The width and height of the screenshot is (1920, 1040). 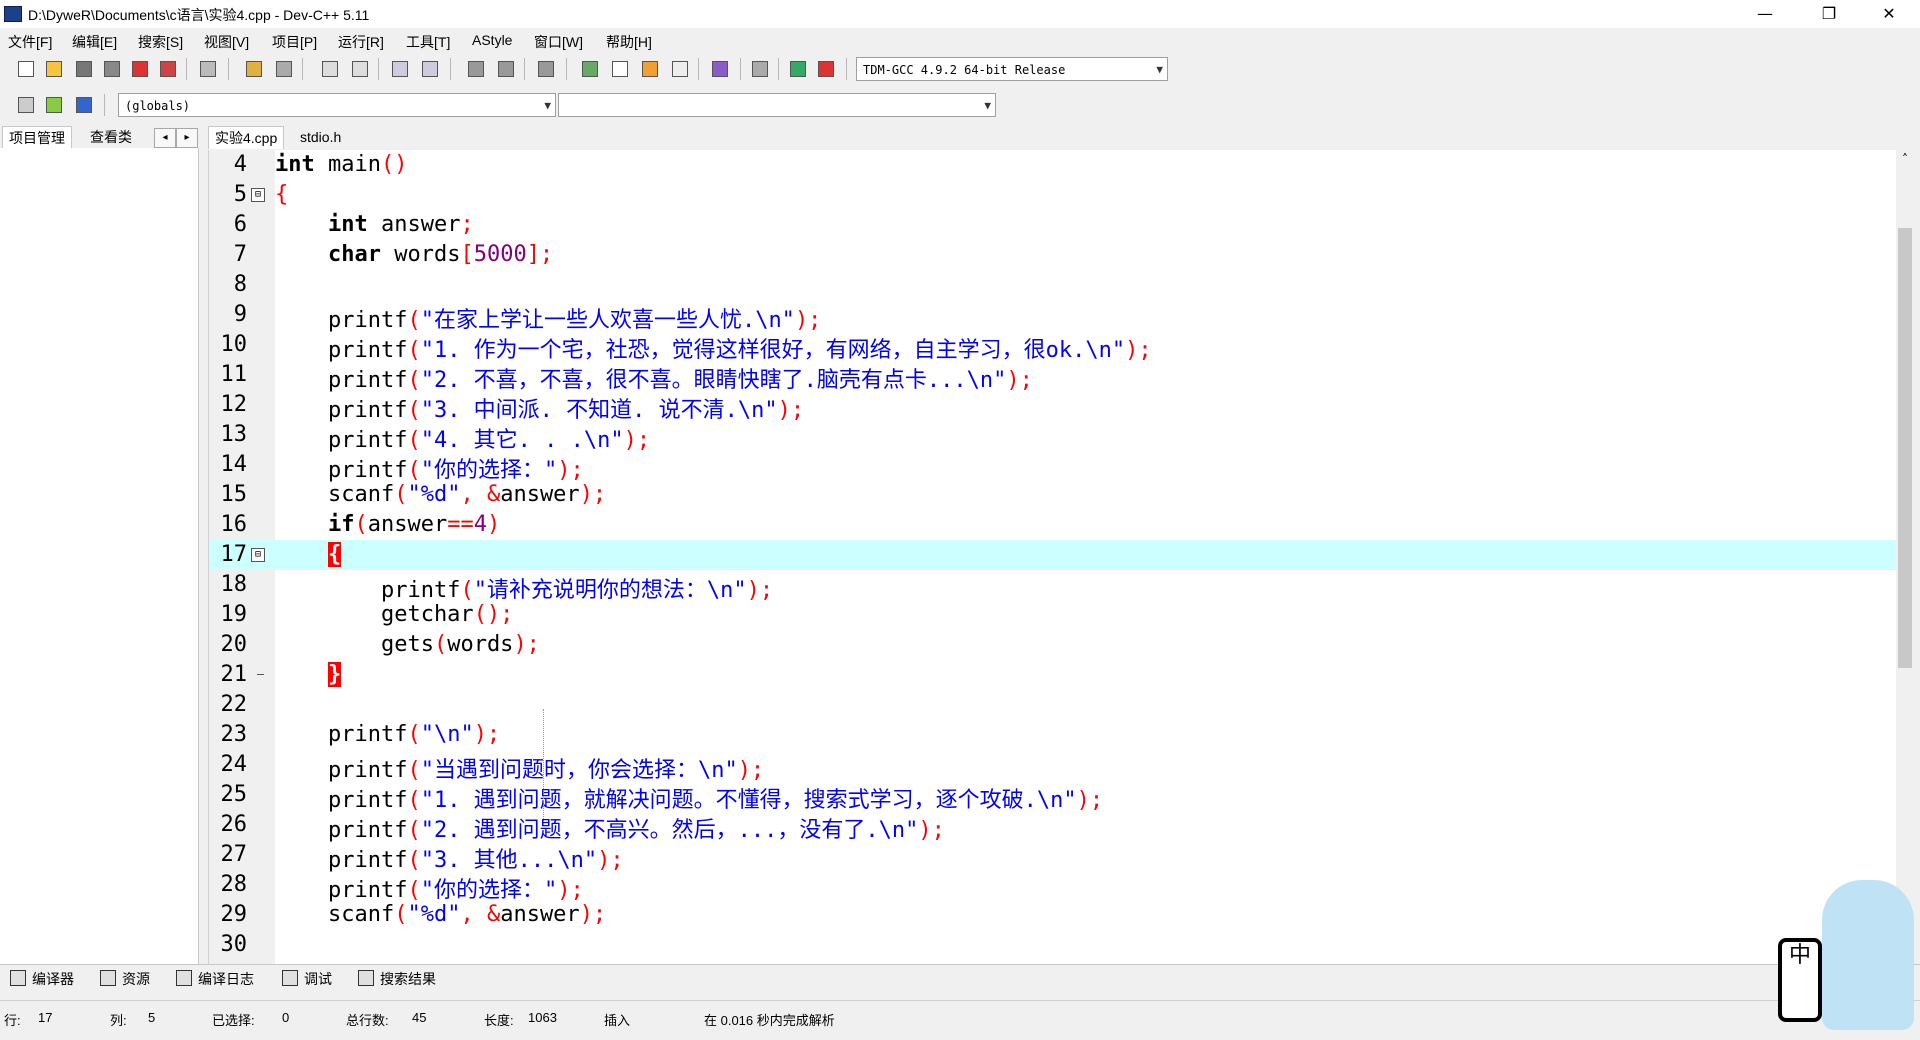 What do you see at coordinates (307, 979) in the screenshot?
I see `tab-debug: 调试` at bounding box center [307, 979].